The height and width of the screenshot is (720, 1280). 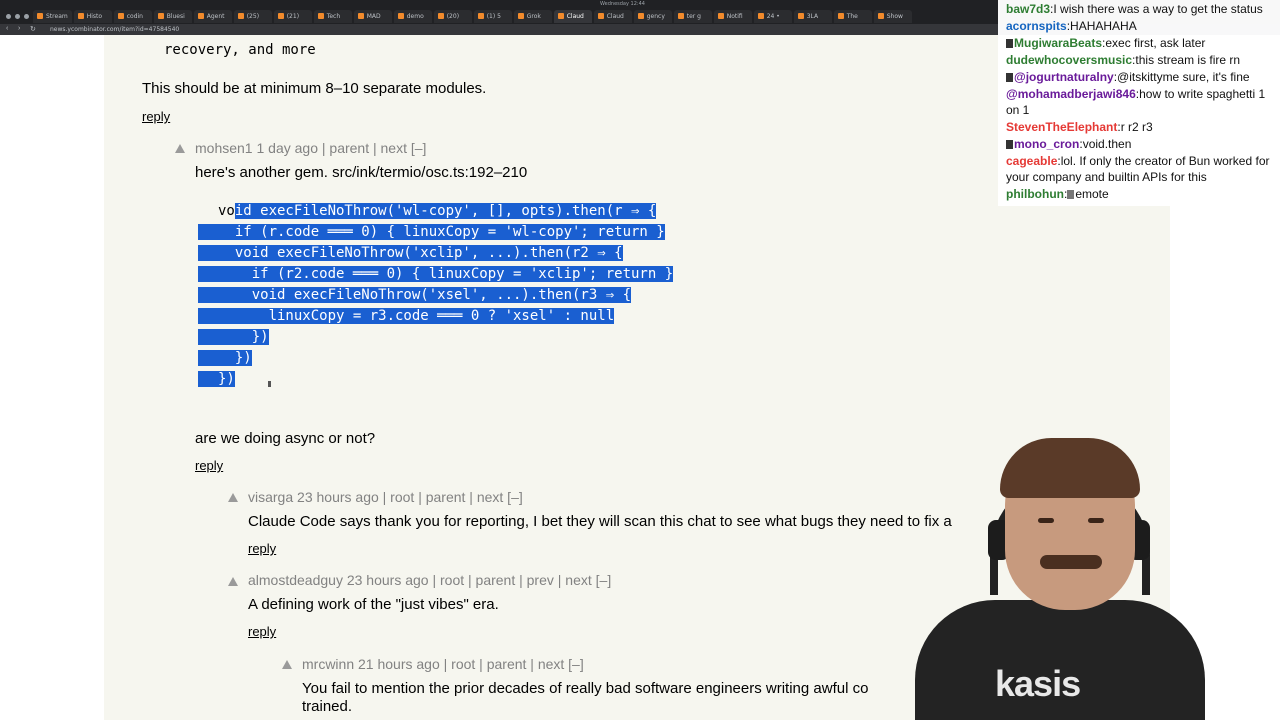 I want to click on browser-tab: Stream, so click(x=52, y=16).